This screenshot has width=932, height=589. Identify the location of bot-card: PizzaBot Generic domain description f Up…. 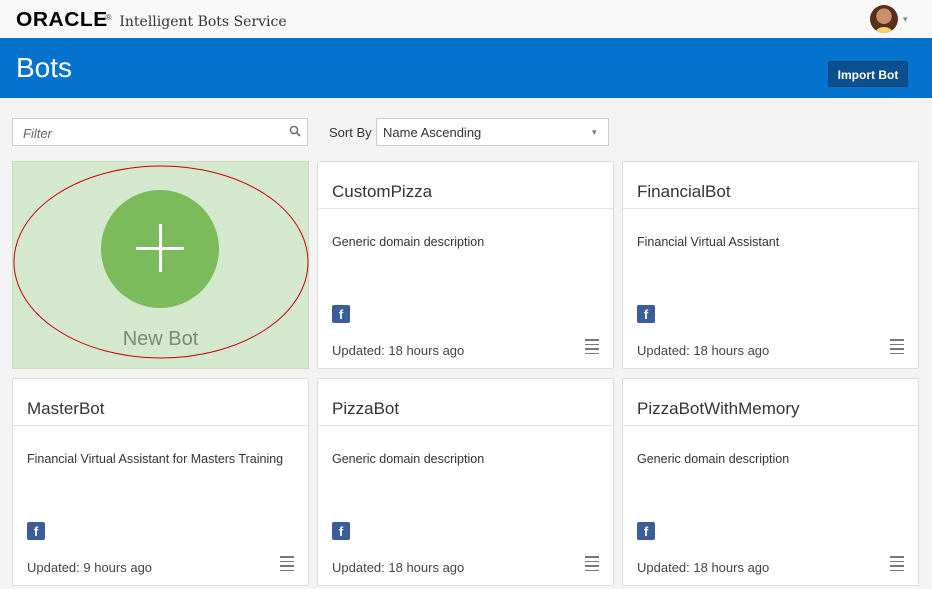
(465, 482).